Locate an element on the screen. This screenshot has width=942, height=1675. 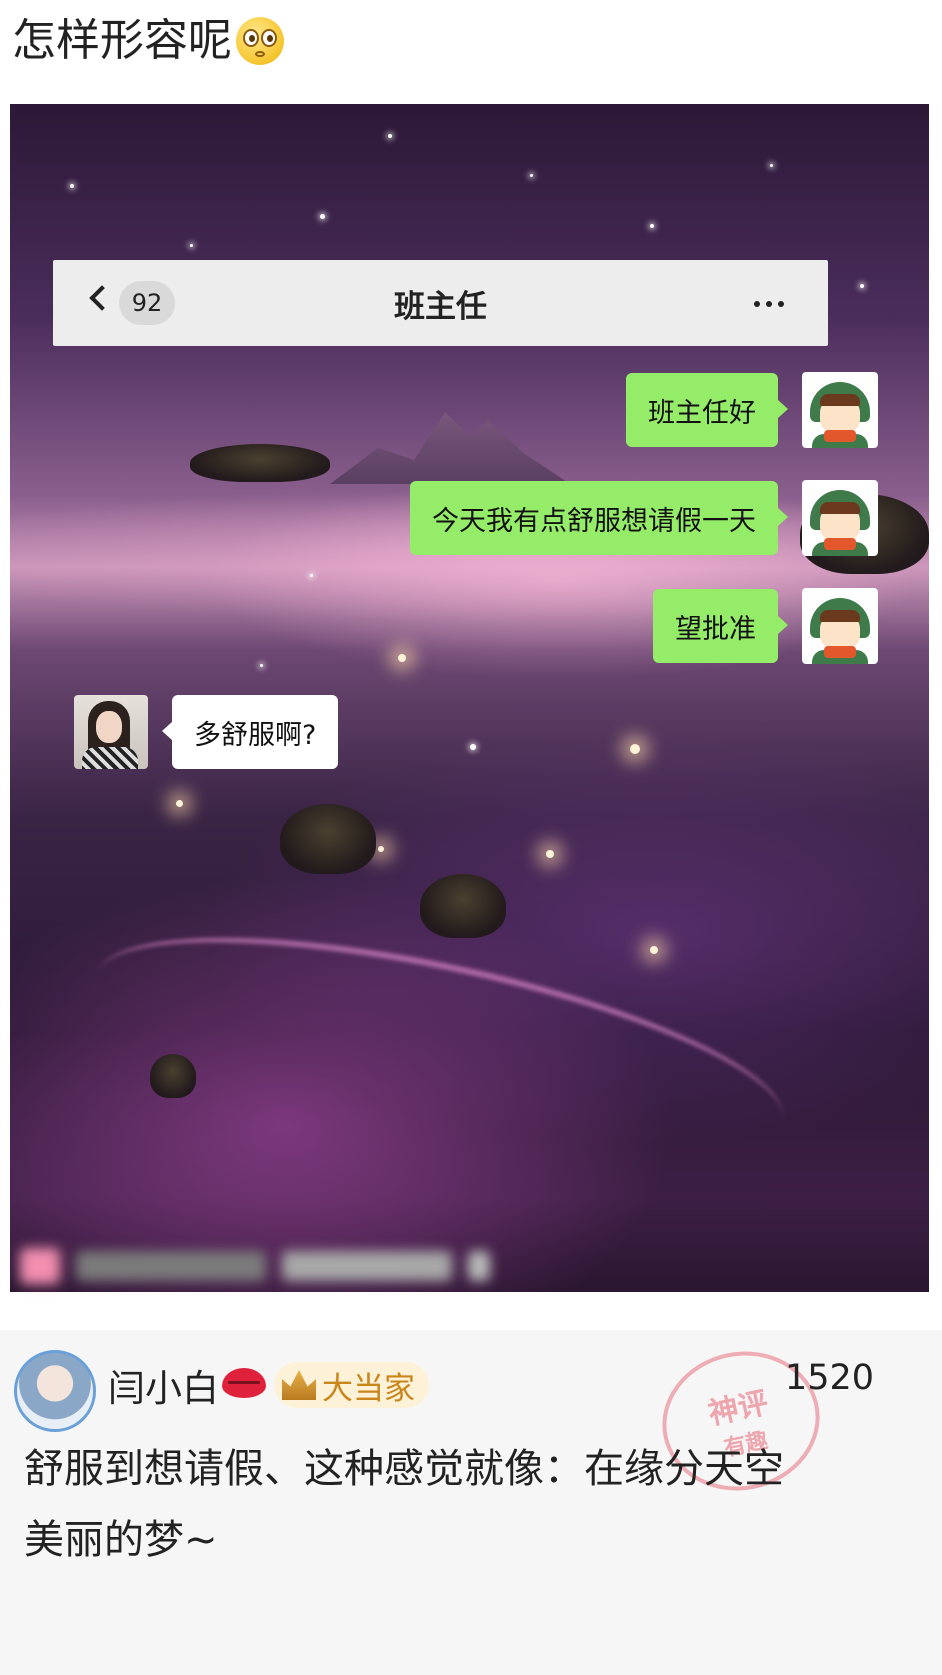
flushed-face-icon is located at coordinates (260, 41).